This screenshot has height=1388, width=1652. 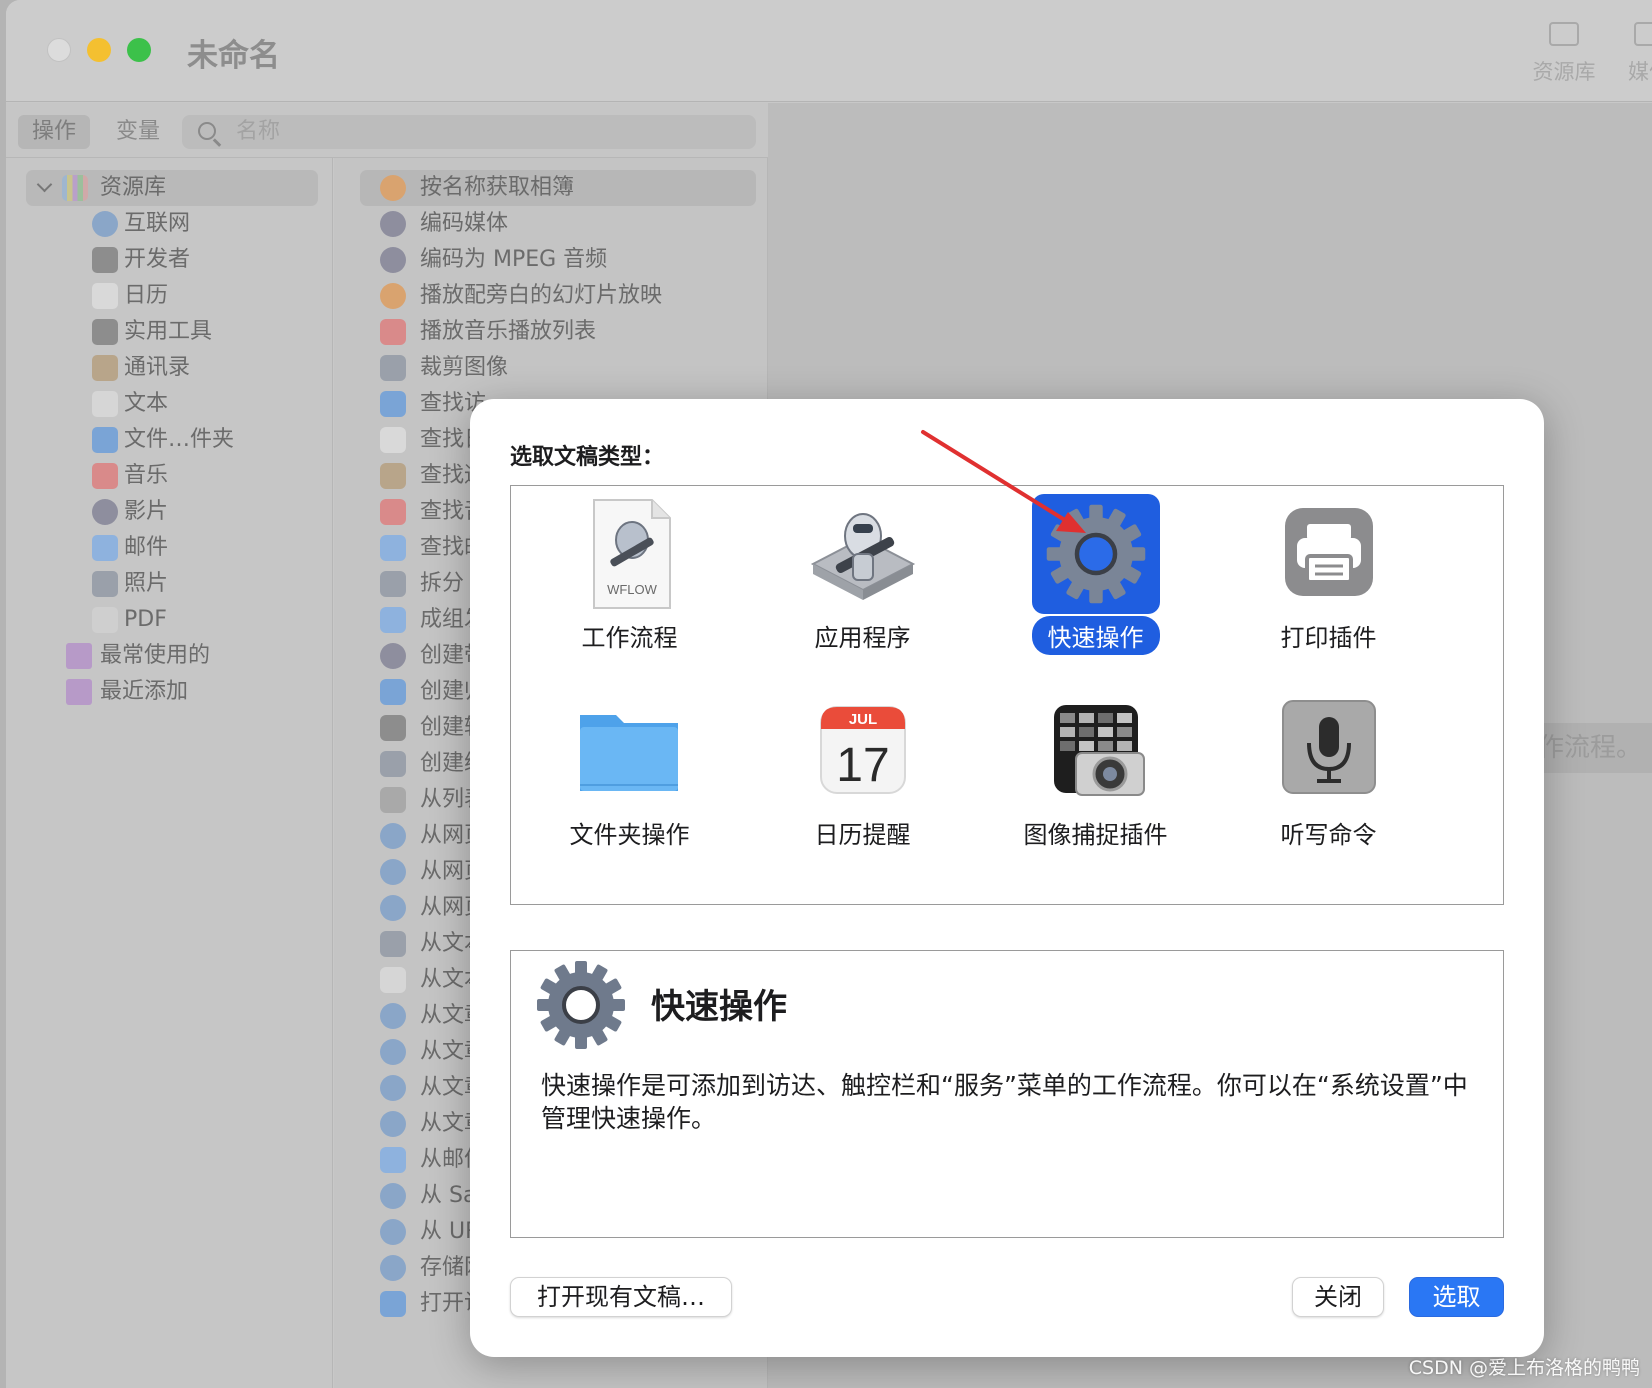 I want to click on document-type-label: 图像捕捉插件, so click(x=1095, y=835).